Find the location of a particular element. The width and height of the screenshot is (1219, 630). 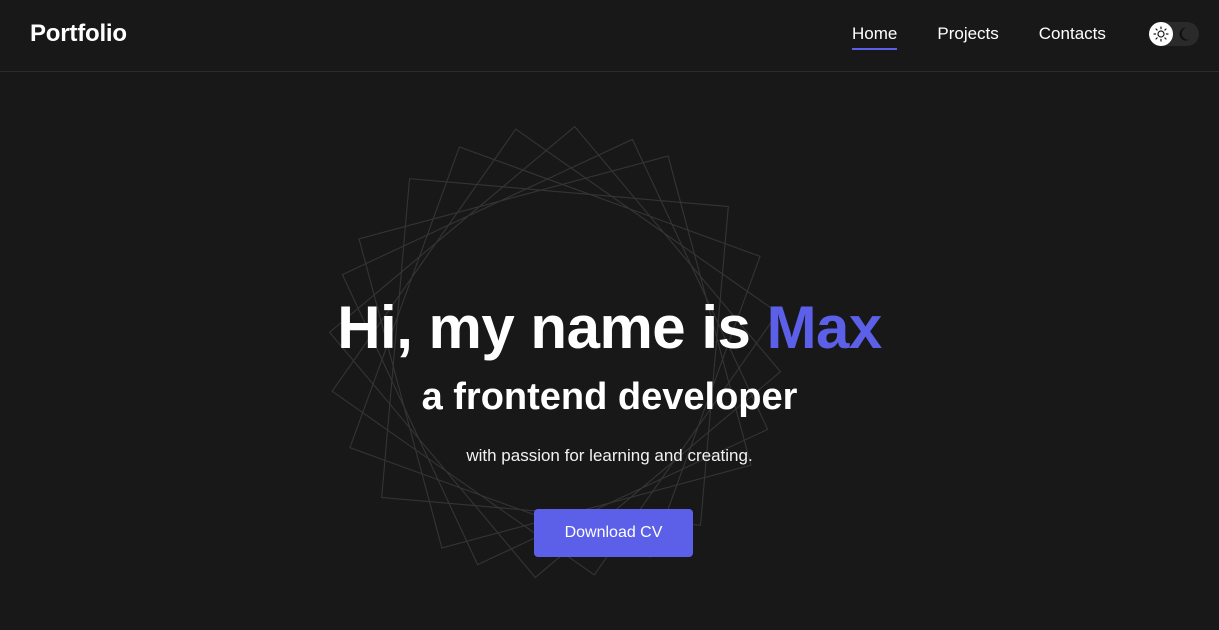

download-cv-button: Download CV is located at coordinates (613, 533).